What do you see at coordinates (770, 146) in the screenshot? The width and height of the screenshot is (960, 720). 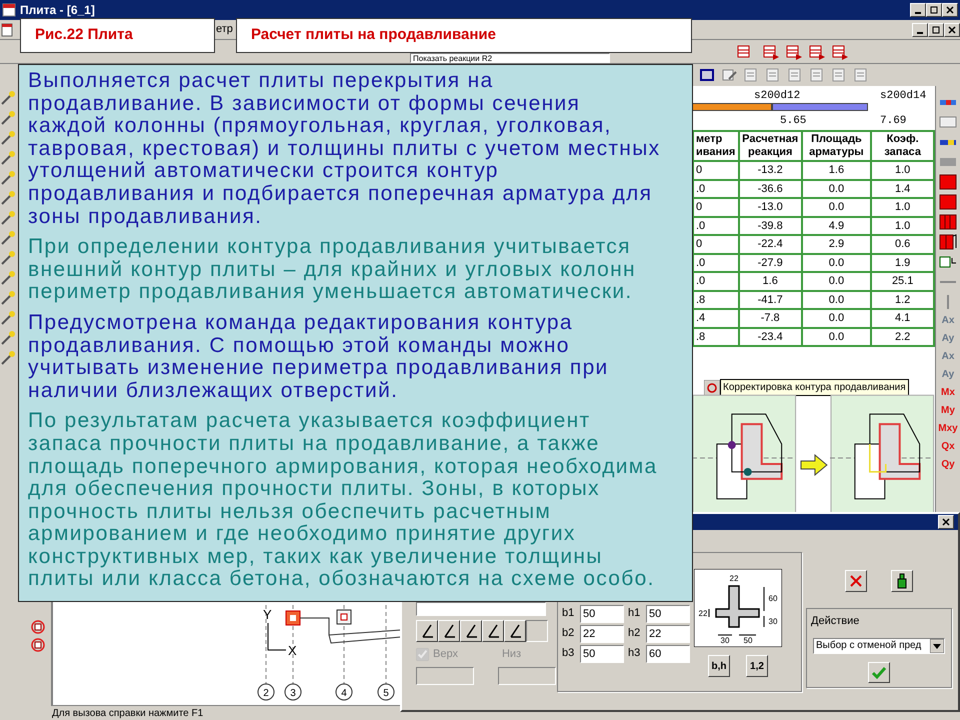 I see `column-header: Расчетная реакция` at bounding box center [770, 146].